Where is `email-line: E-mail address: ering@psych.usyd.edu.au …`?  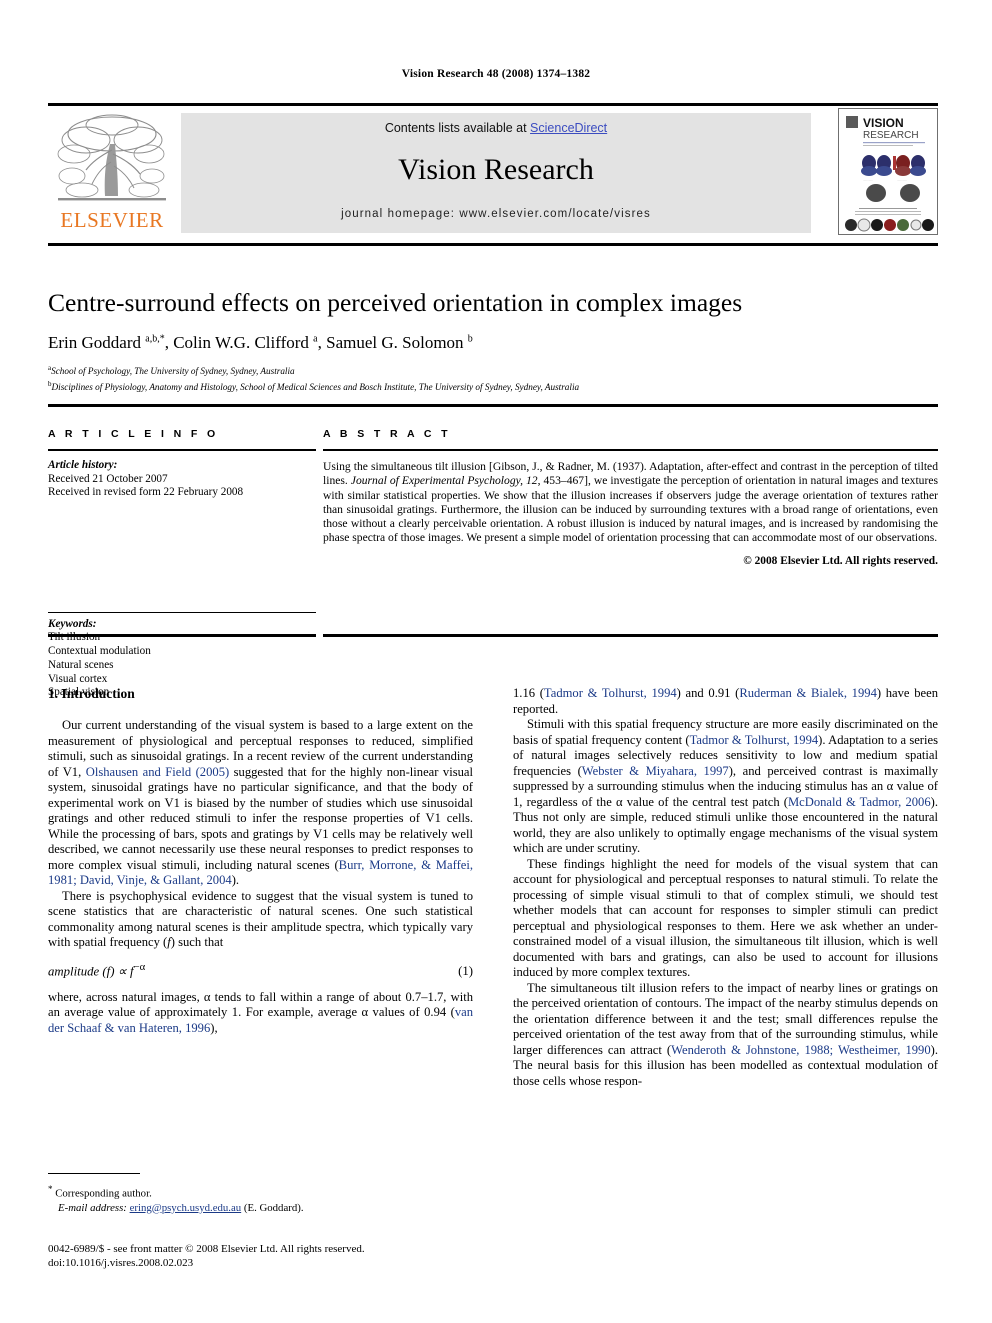
email-line: E-mail address: ering@psych.usyd.edu.au … is located at coordinates (260, 1208).